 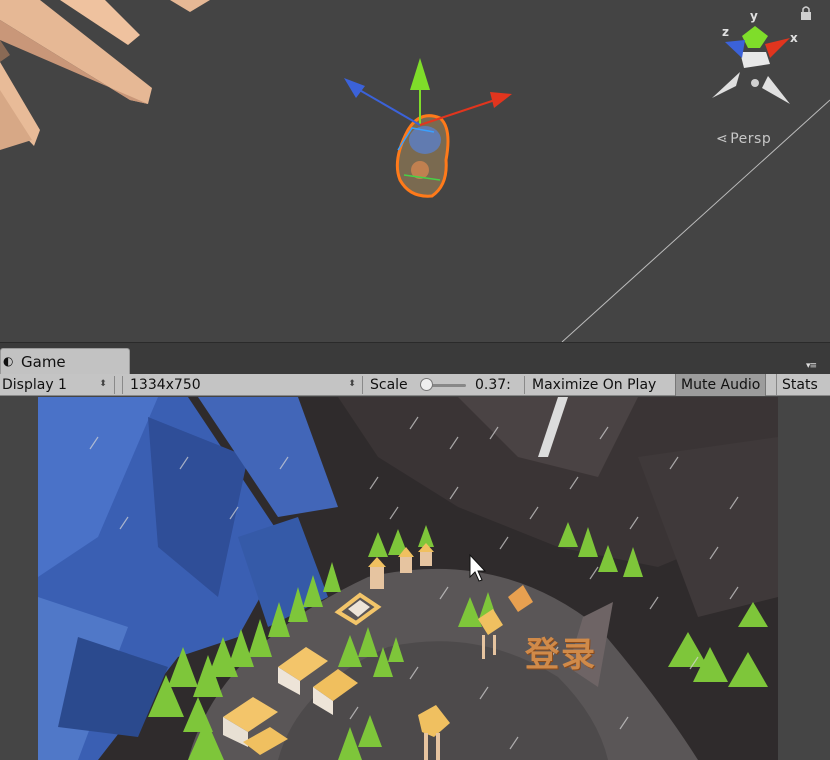 I want to click on perspective-icon: ⋖, so click(x=722, y=139).